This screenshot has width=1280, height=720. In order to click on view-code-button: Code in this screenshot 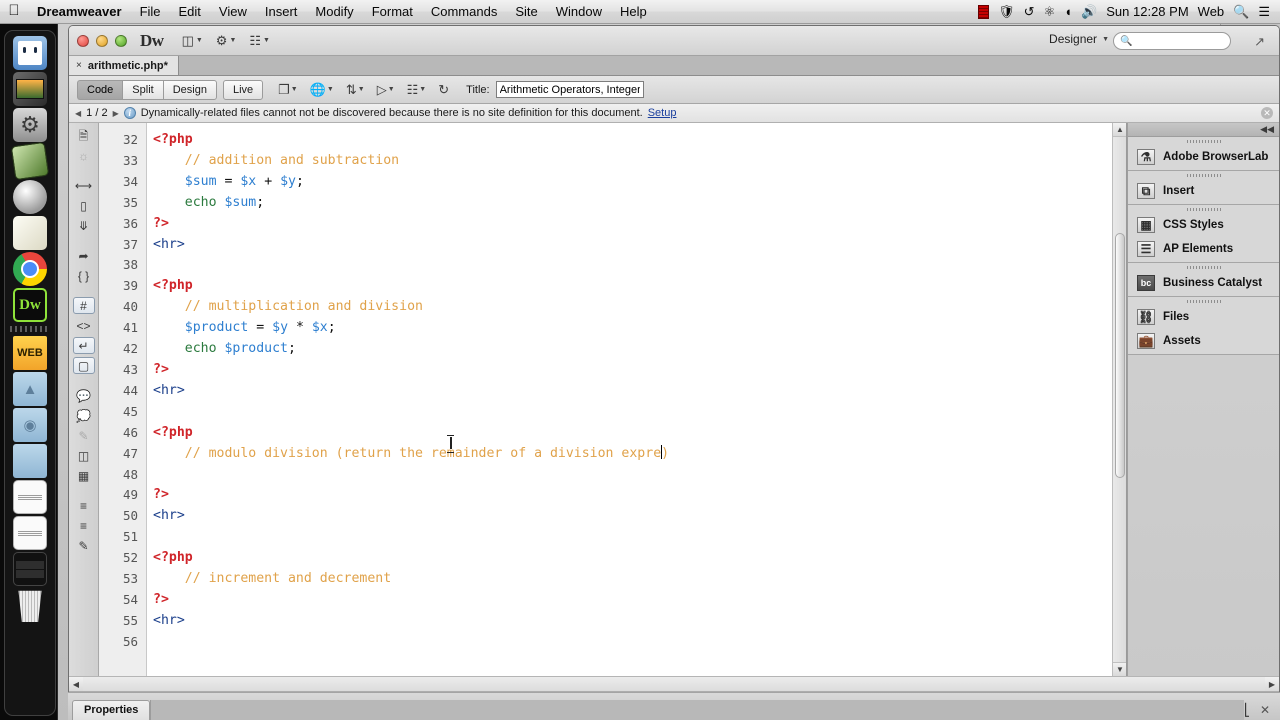, I will do `click(100, 89)`.